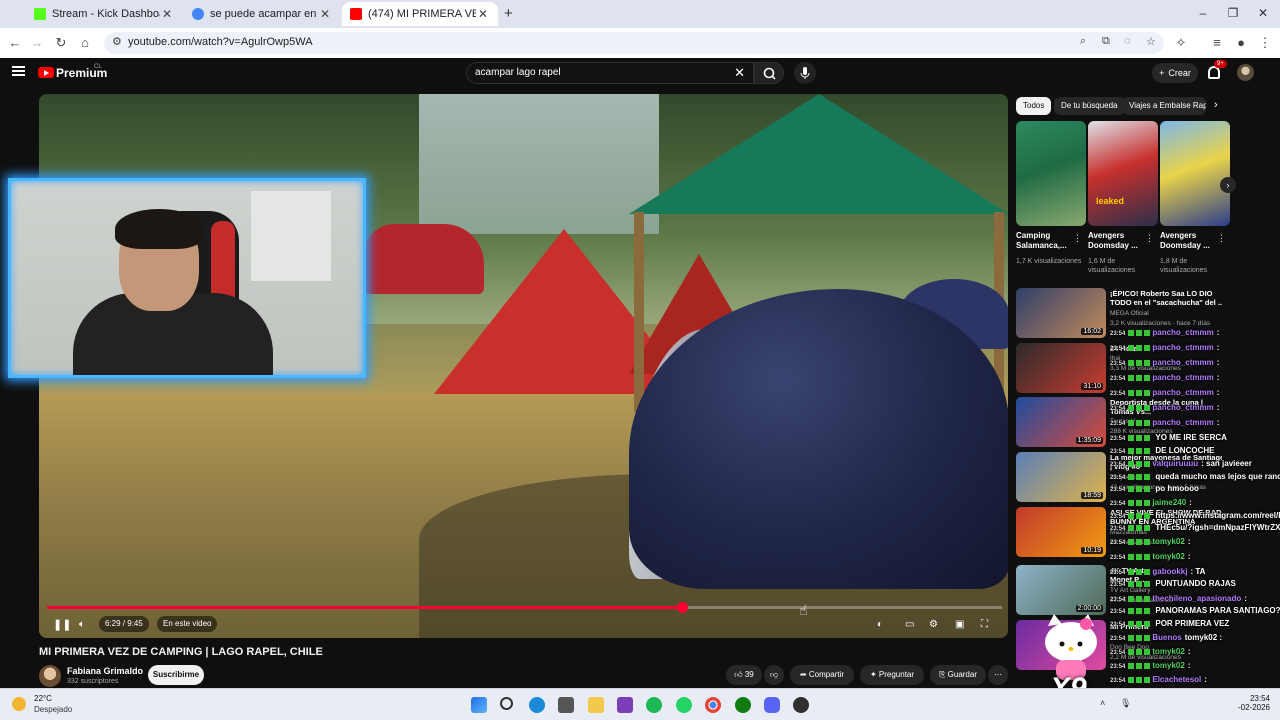  What do you see at coordinates (610, 73) in the screenshot?
I see `search-input: acampar lago rapel ✕` at bounding box center [610, 73].